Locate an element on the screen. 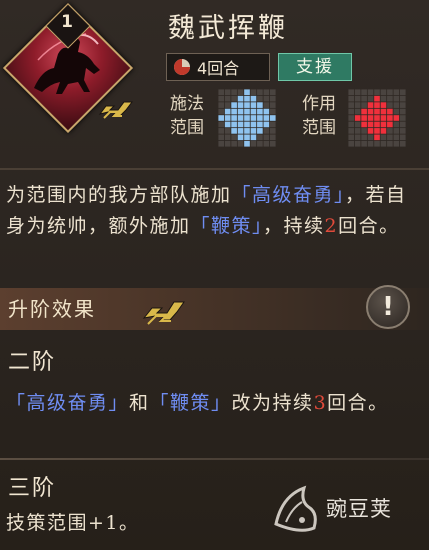 This screenshot has width=429, height=550. desc-text-3: ，持续 is located at coordinates (294, 226).